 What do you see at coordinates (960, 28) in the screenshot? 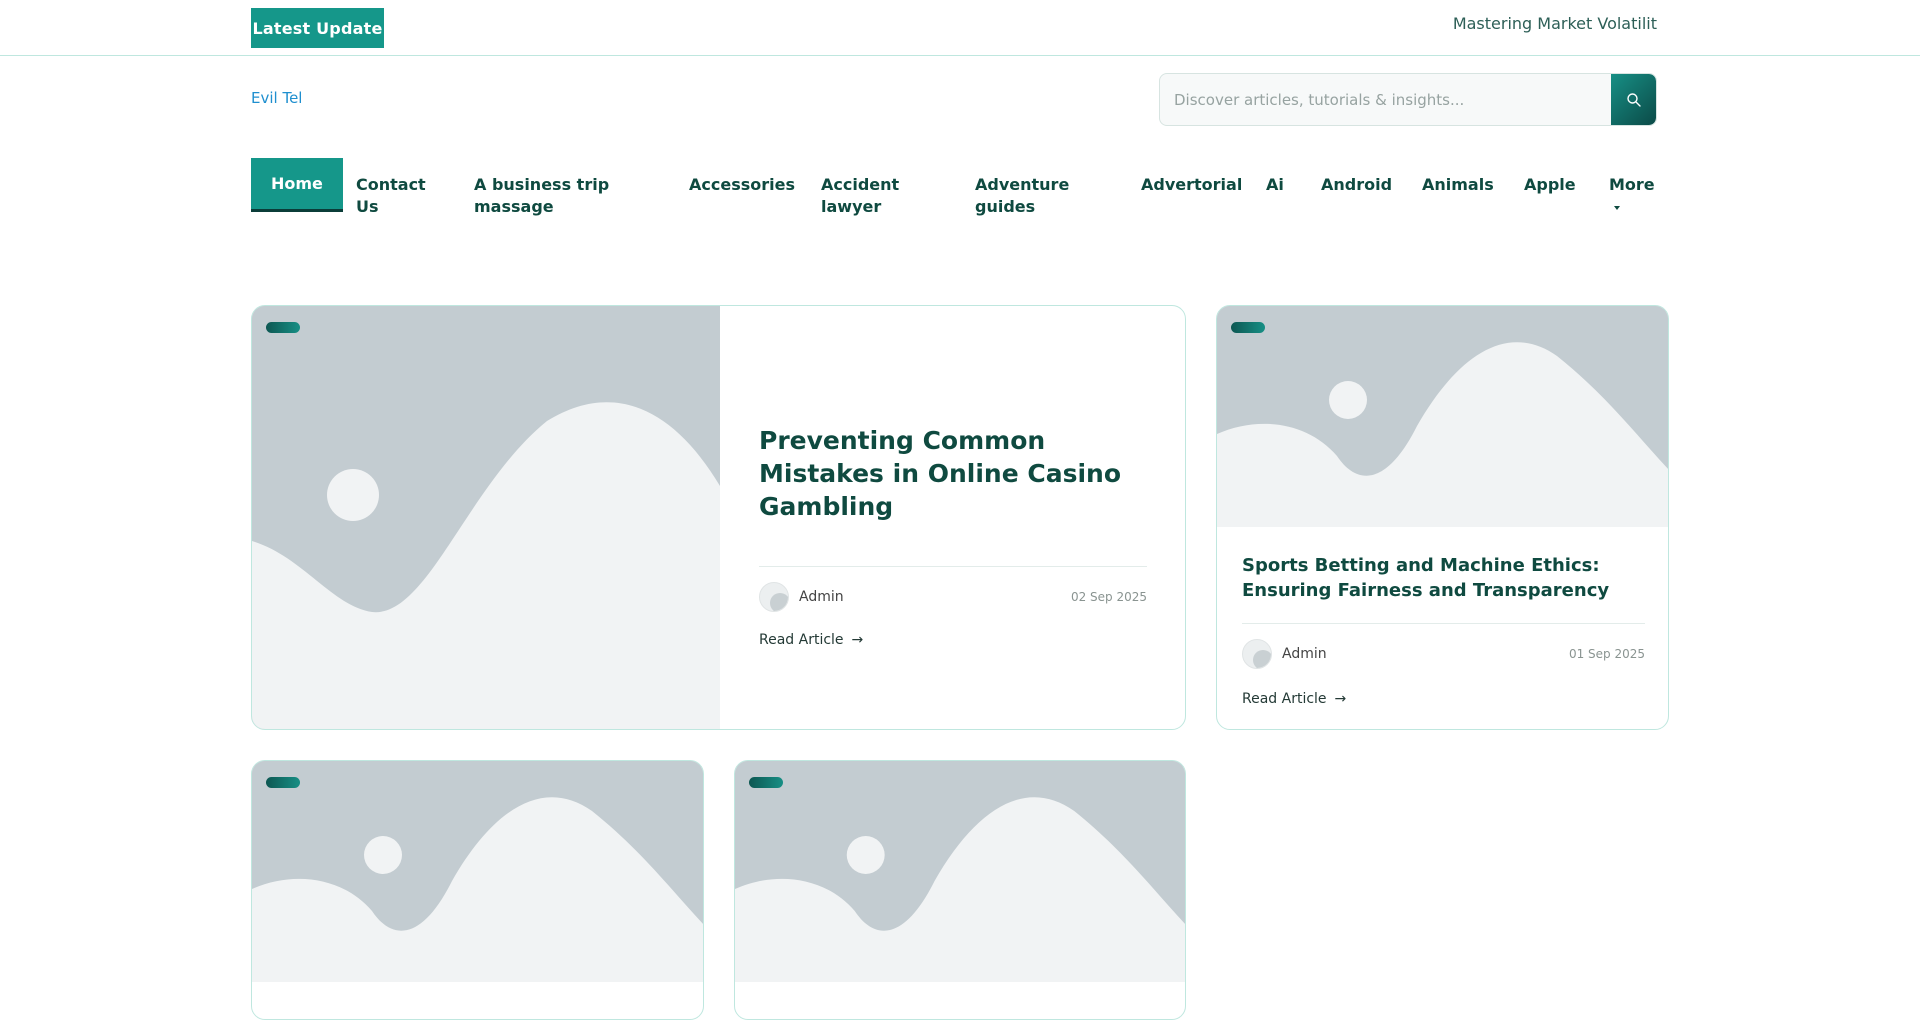
I see `top-bar: Latest Update Mastering Market Volatilit` at bounding box center [960, 28].